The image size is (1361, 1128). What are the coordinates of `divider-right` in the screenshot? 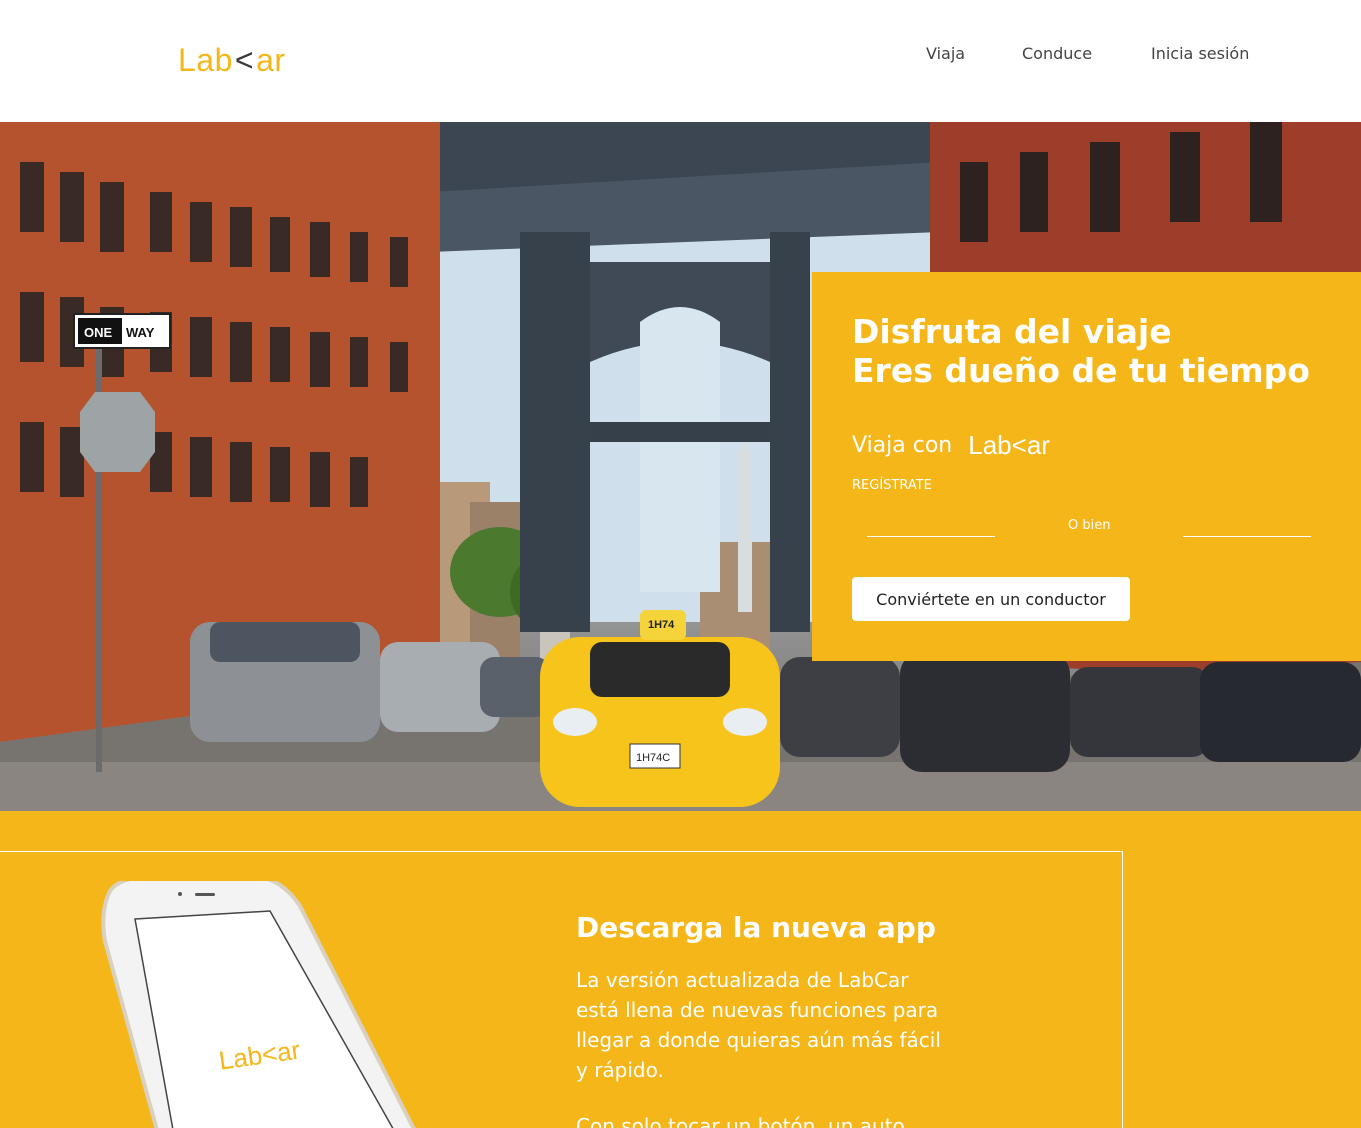 It's located at (1247, 536).